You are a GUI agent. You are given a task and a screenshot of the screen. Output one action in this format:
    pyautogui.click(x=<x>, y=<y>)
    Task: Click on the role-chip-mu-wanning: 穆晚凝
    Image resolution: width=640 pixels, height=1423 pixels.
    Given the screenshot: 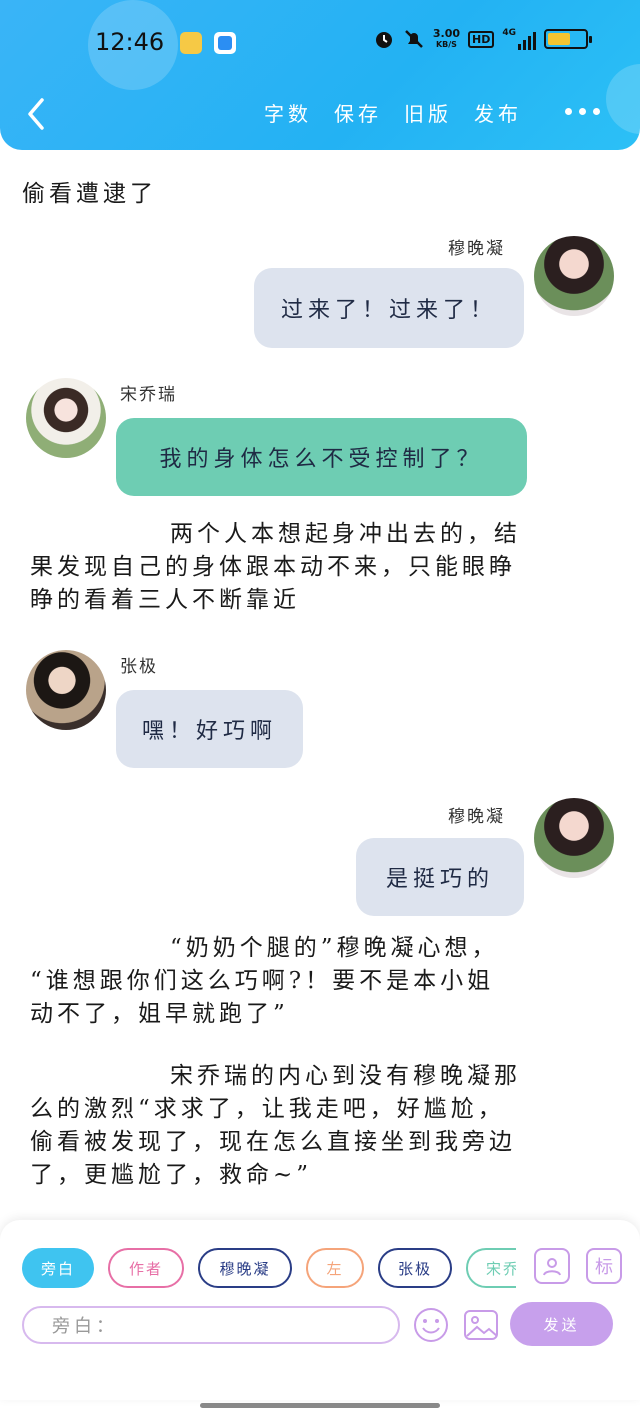 What is the action you would take?
    pyautogui.click(x=245, y=1268)
    